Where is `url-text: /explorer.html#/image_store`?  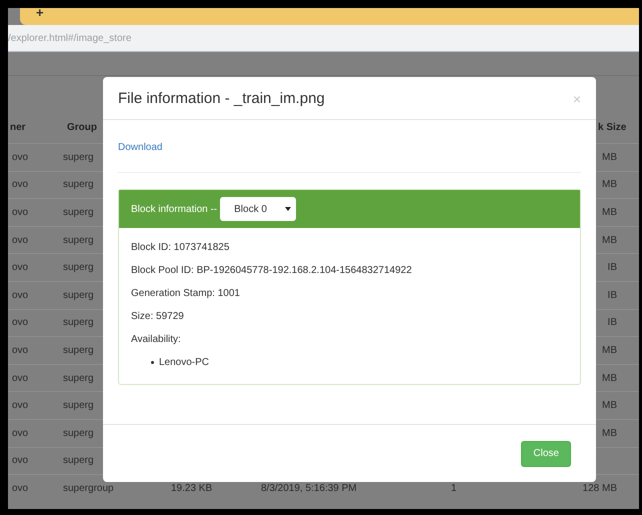 url-text: /explorer.html#/image_store is located at coordinates (70, 39).